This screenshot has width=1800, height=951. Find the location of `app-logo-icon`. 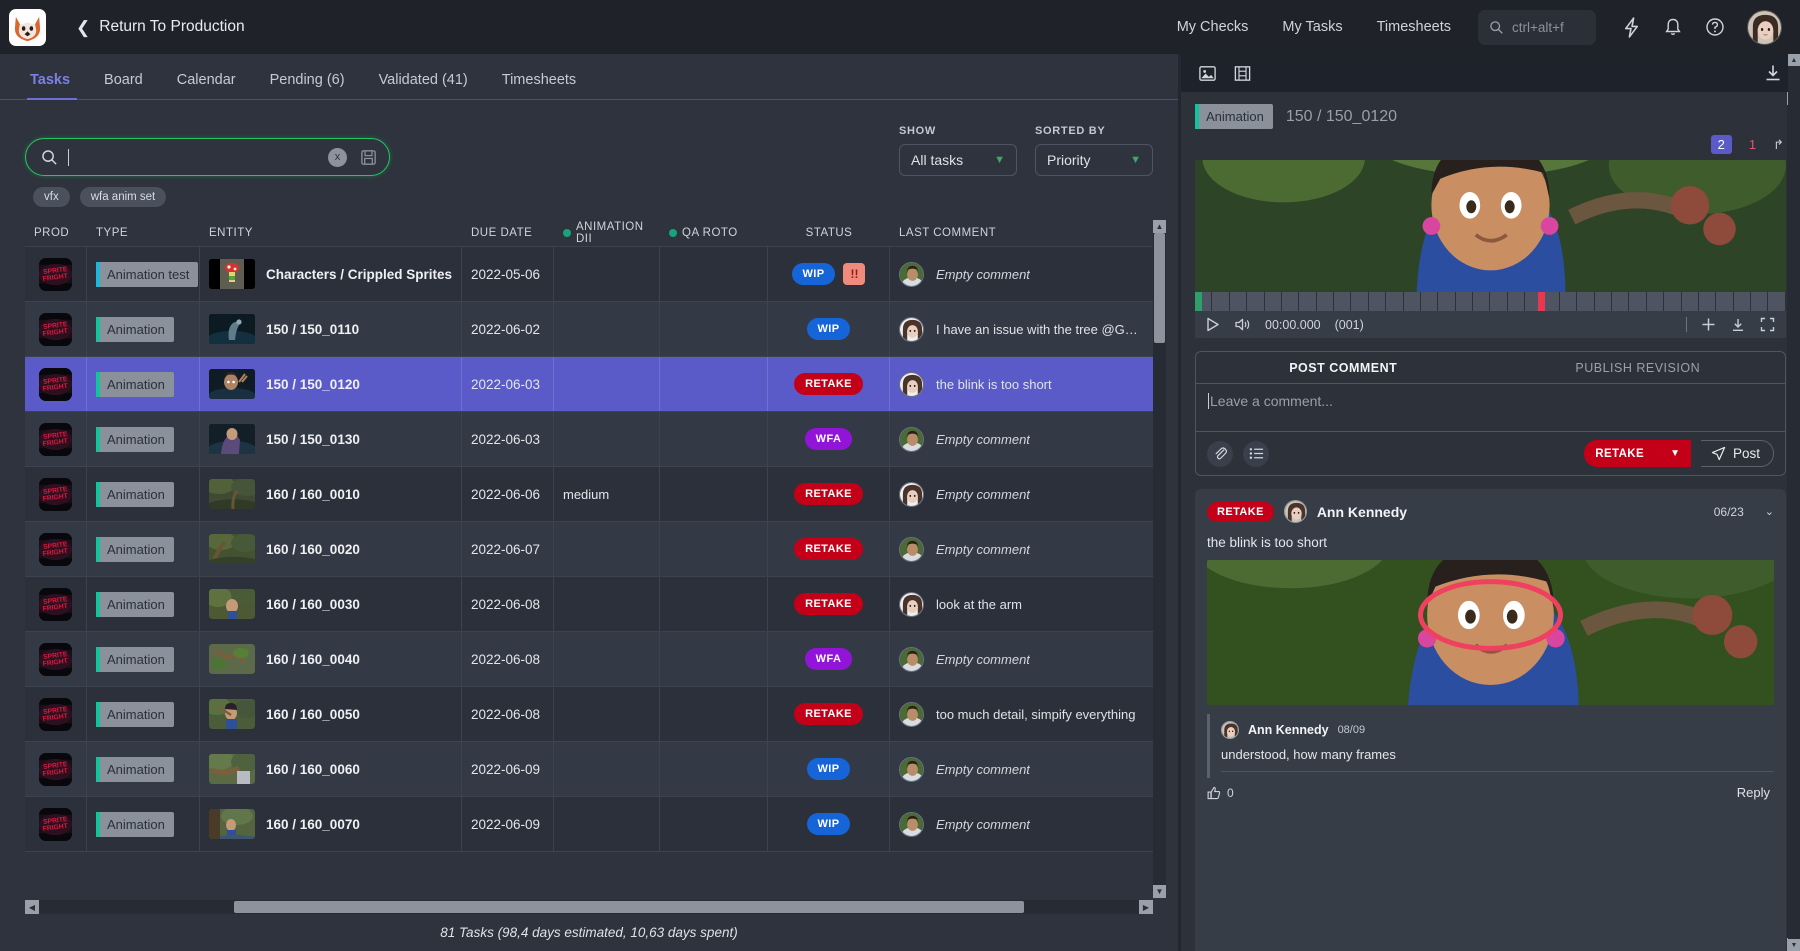

app-logo-icon is located at coordinates (27, 27).